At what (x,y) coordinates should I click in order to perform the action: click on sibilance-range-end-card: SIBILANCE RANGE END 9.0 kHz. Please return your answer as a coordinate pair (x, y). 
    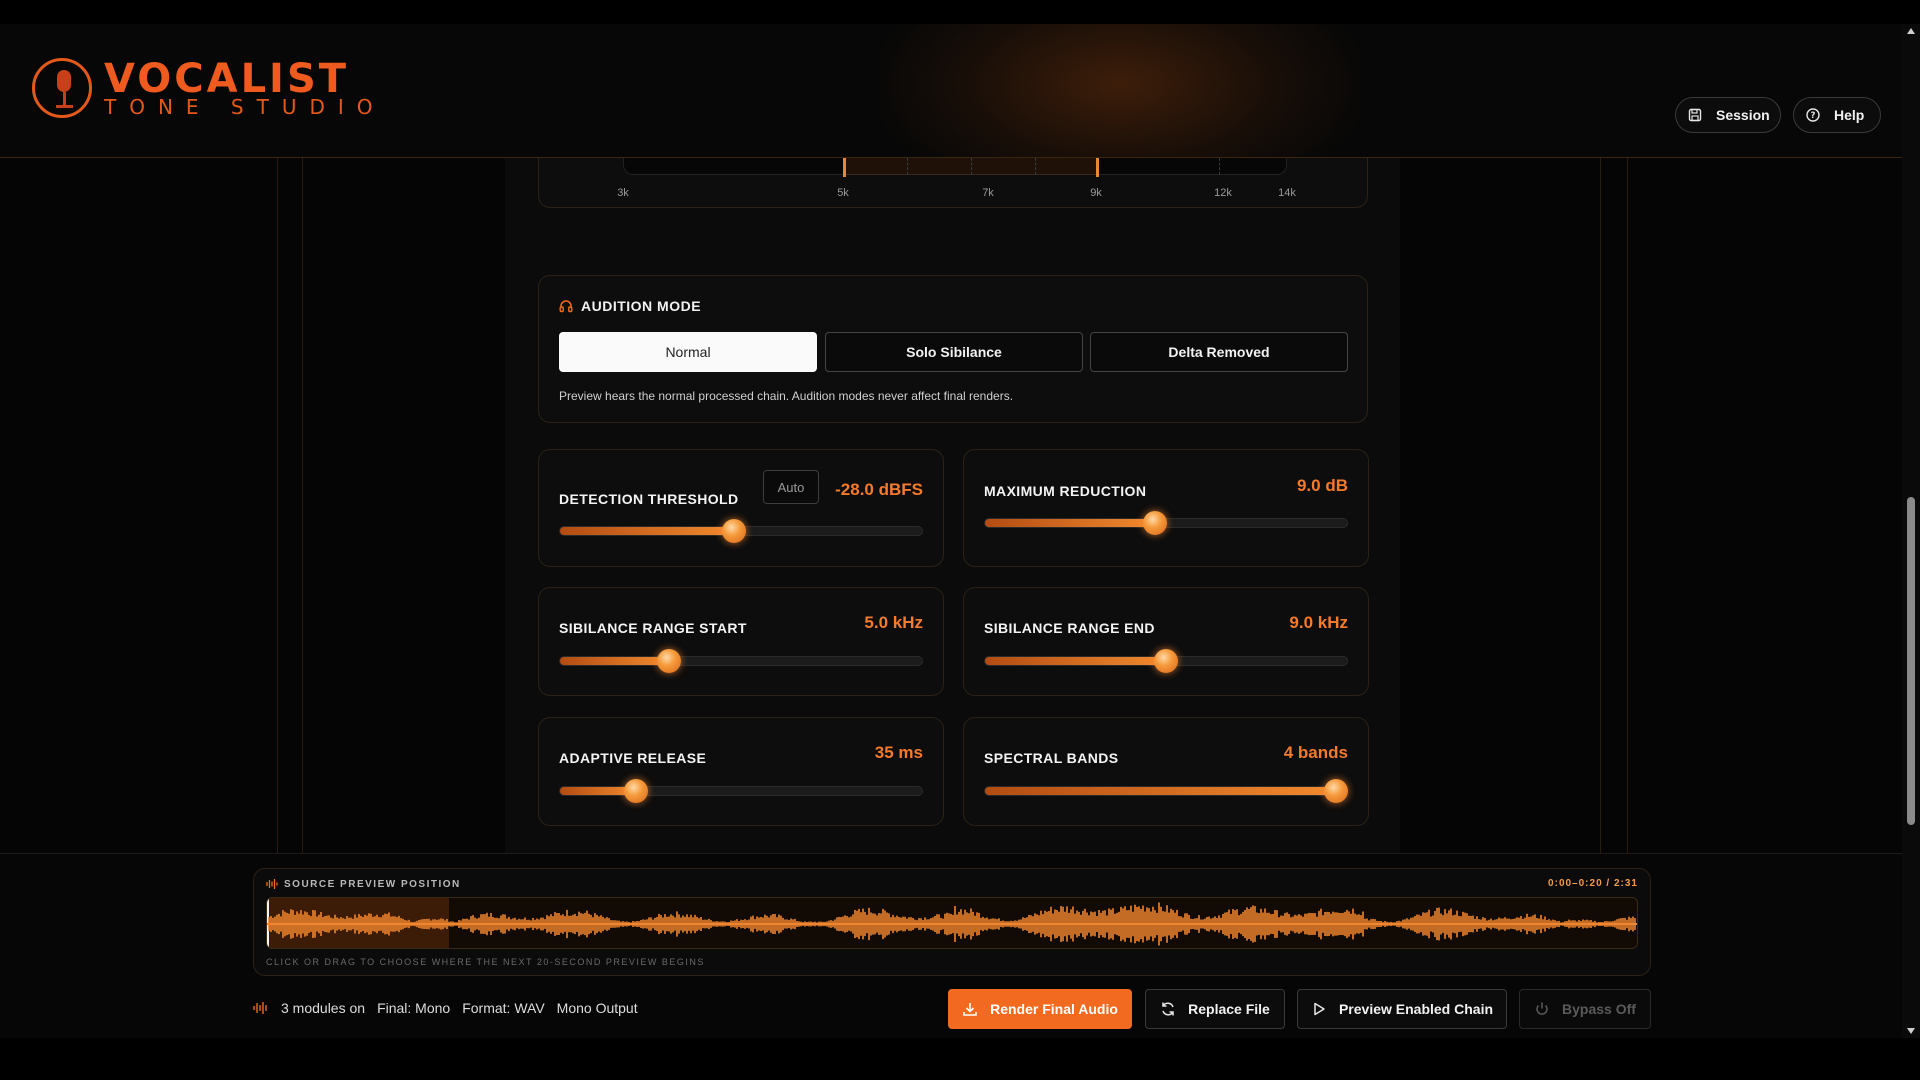
    Looking at the image, I should click on (1166, 641).